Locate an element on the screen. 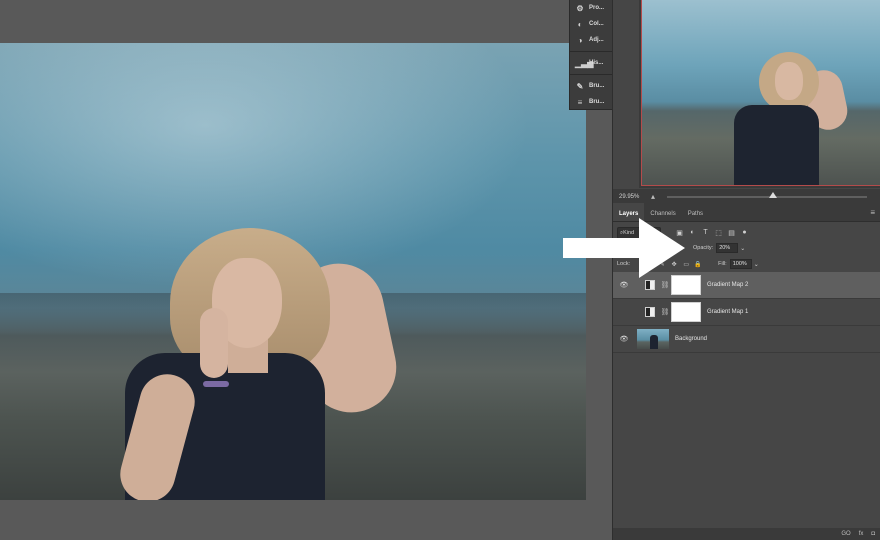 The width and height of the screenshot is (880, 540). zoom-slider-handle is located at coordinates (773, 194).